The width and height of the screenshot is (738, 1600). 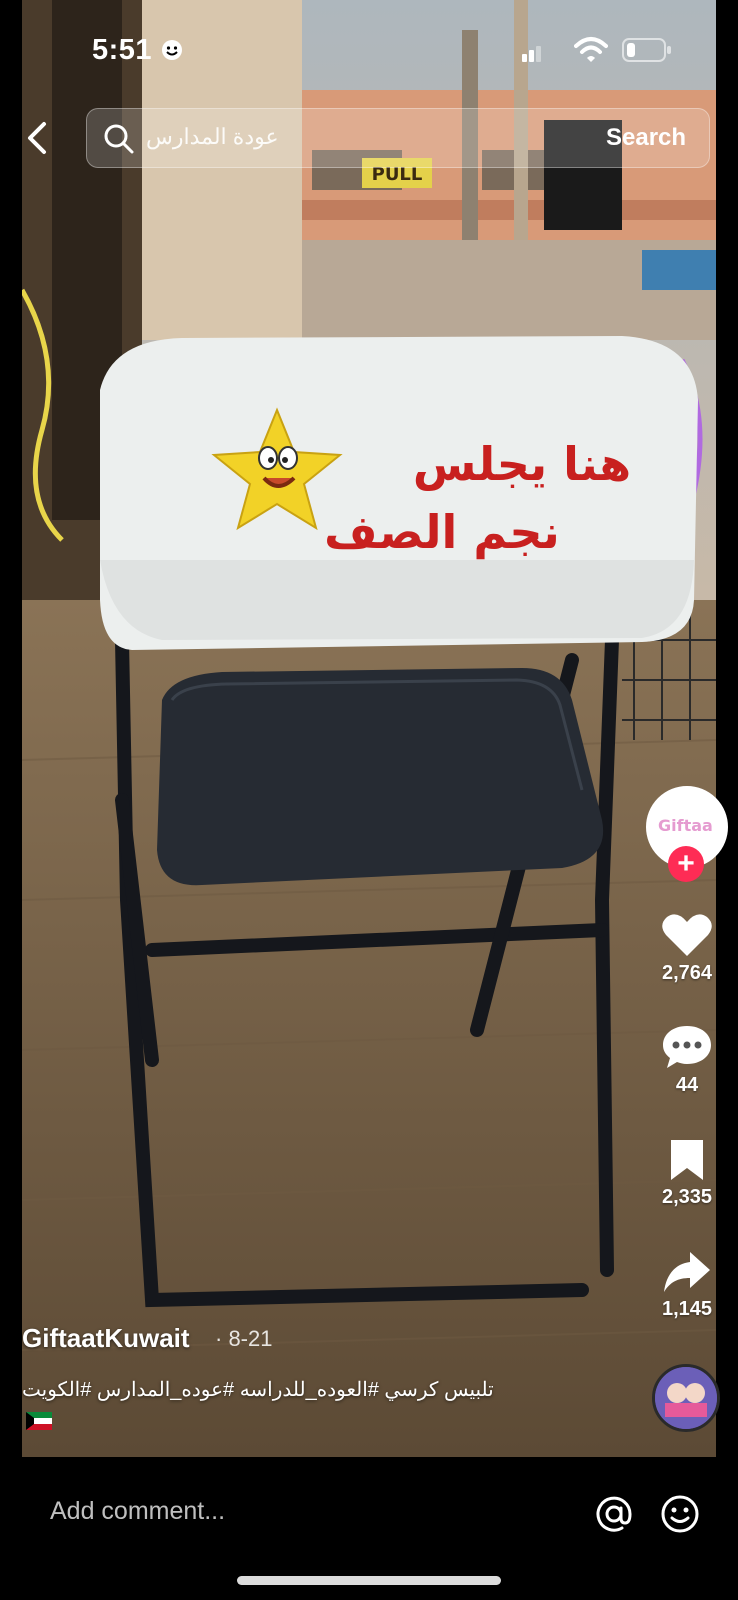 What do you see at coordinates (614, 1514) in the screenshot?
I see `at-icon` at bounding box center [614, 1514].